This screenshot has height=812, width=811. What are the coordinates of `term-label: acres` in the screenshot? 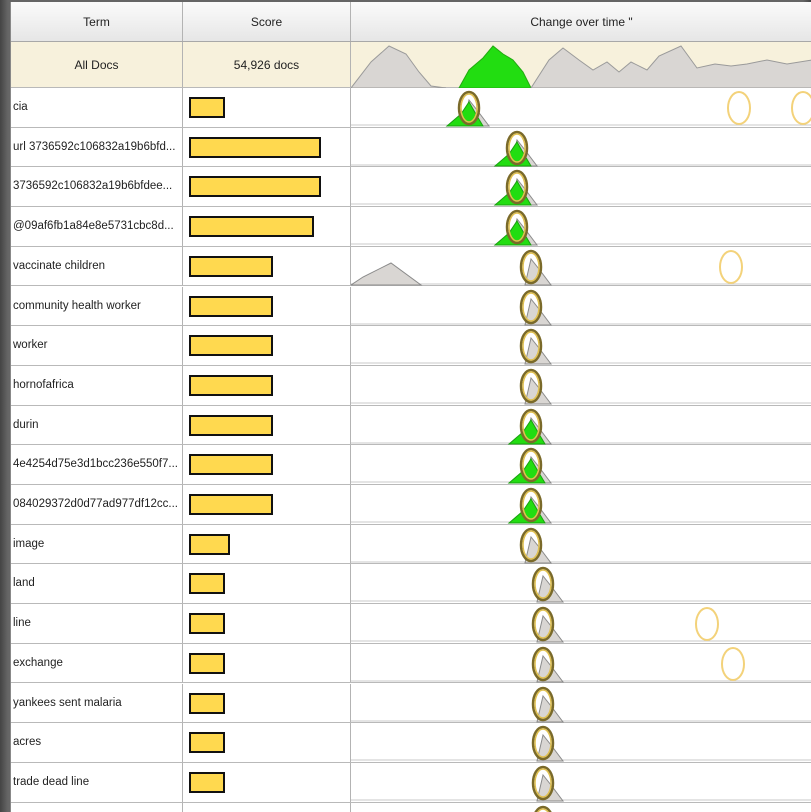 It's located at (27, 742).